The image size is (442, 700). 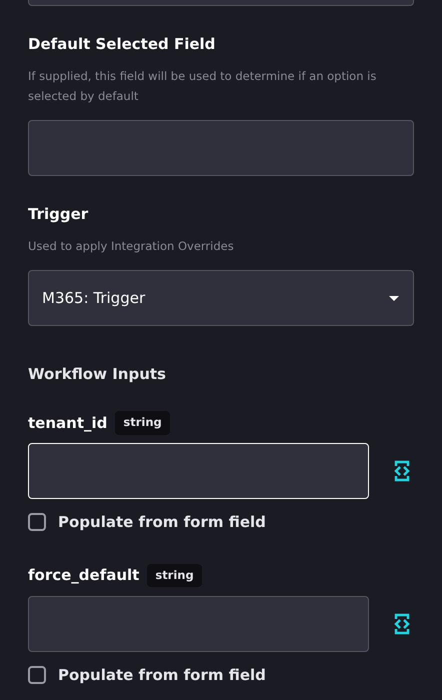 What do you see at coordinates (203, 86) in the screenshot?
I see `help-text: If supplied, this field will be used to determine if an option is selected by default` at bounding box center [203, 86].